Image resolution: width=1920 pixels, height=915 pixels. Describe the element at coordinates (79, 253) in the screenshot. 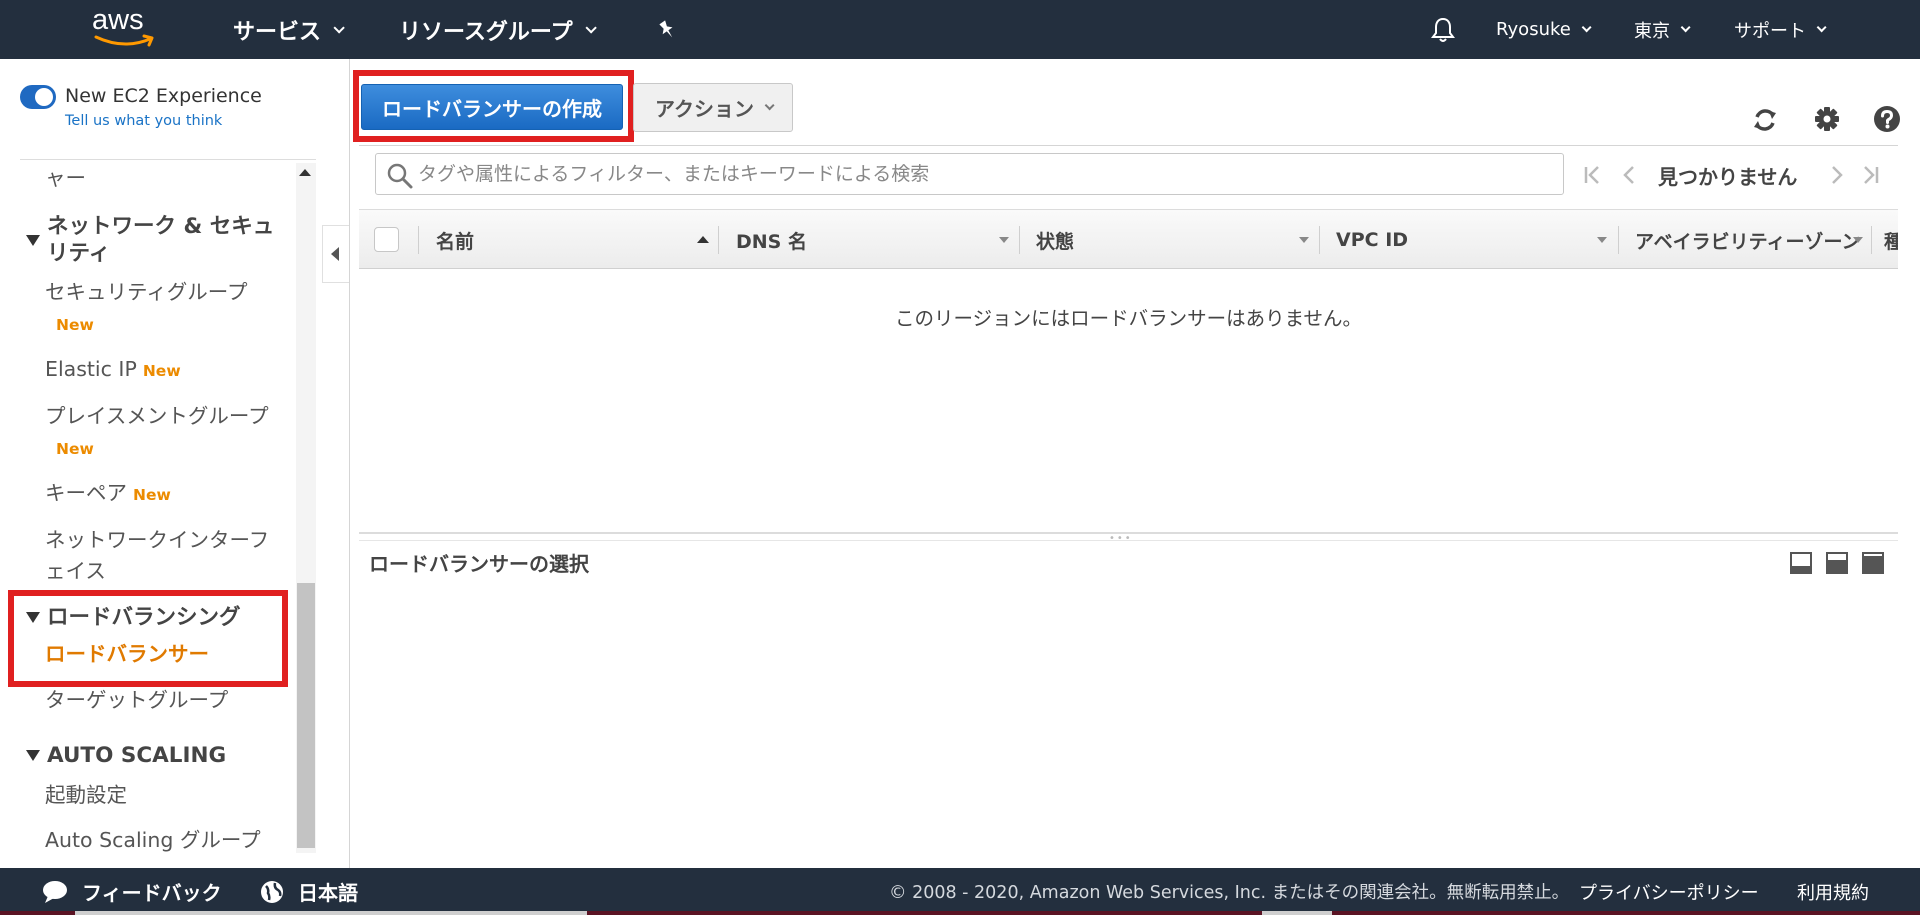

I see `sidebar-section-network-security-line2: リティ` at that location.